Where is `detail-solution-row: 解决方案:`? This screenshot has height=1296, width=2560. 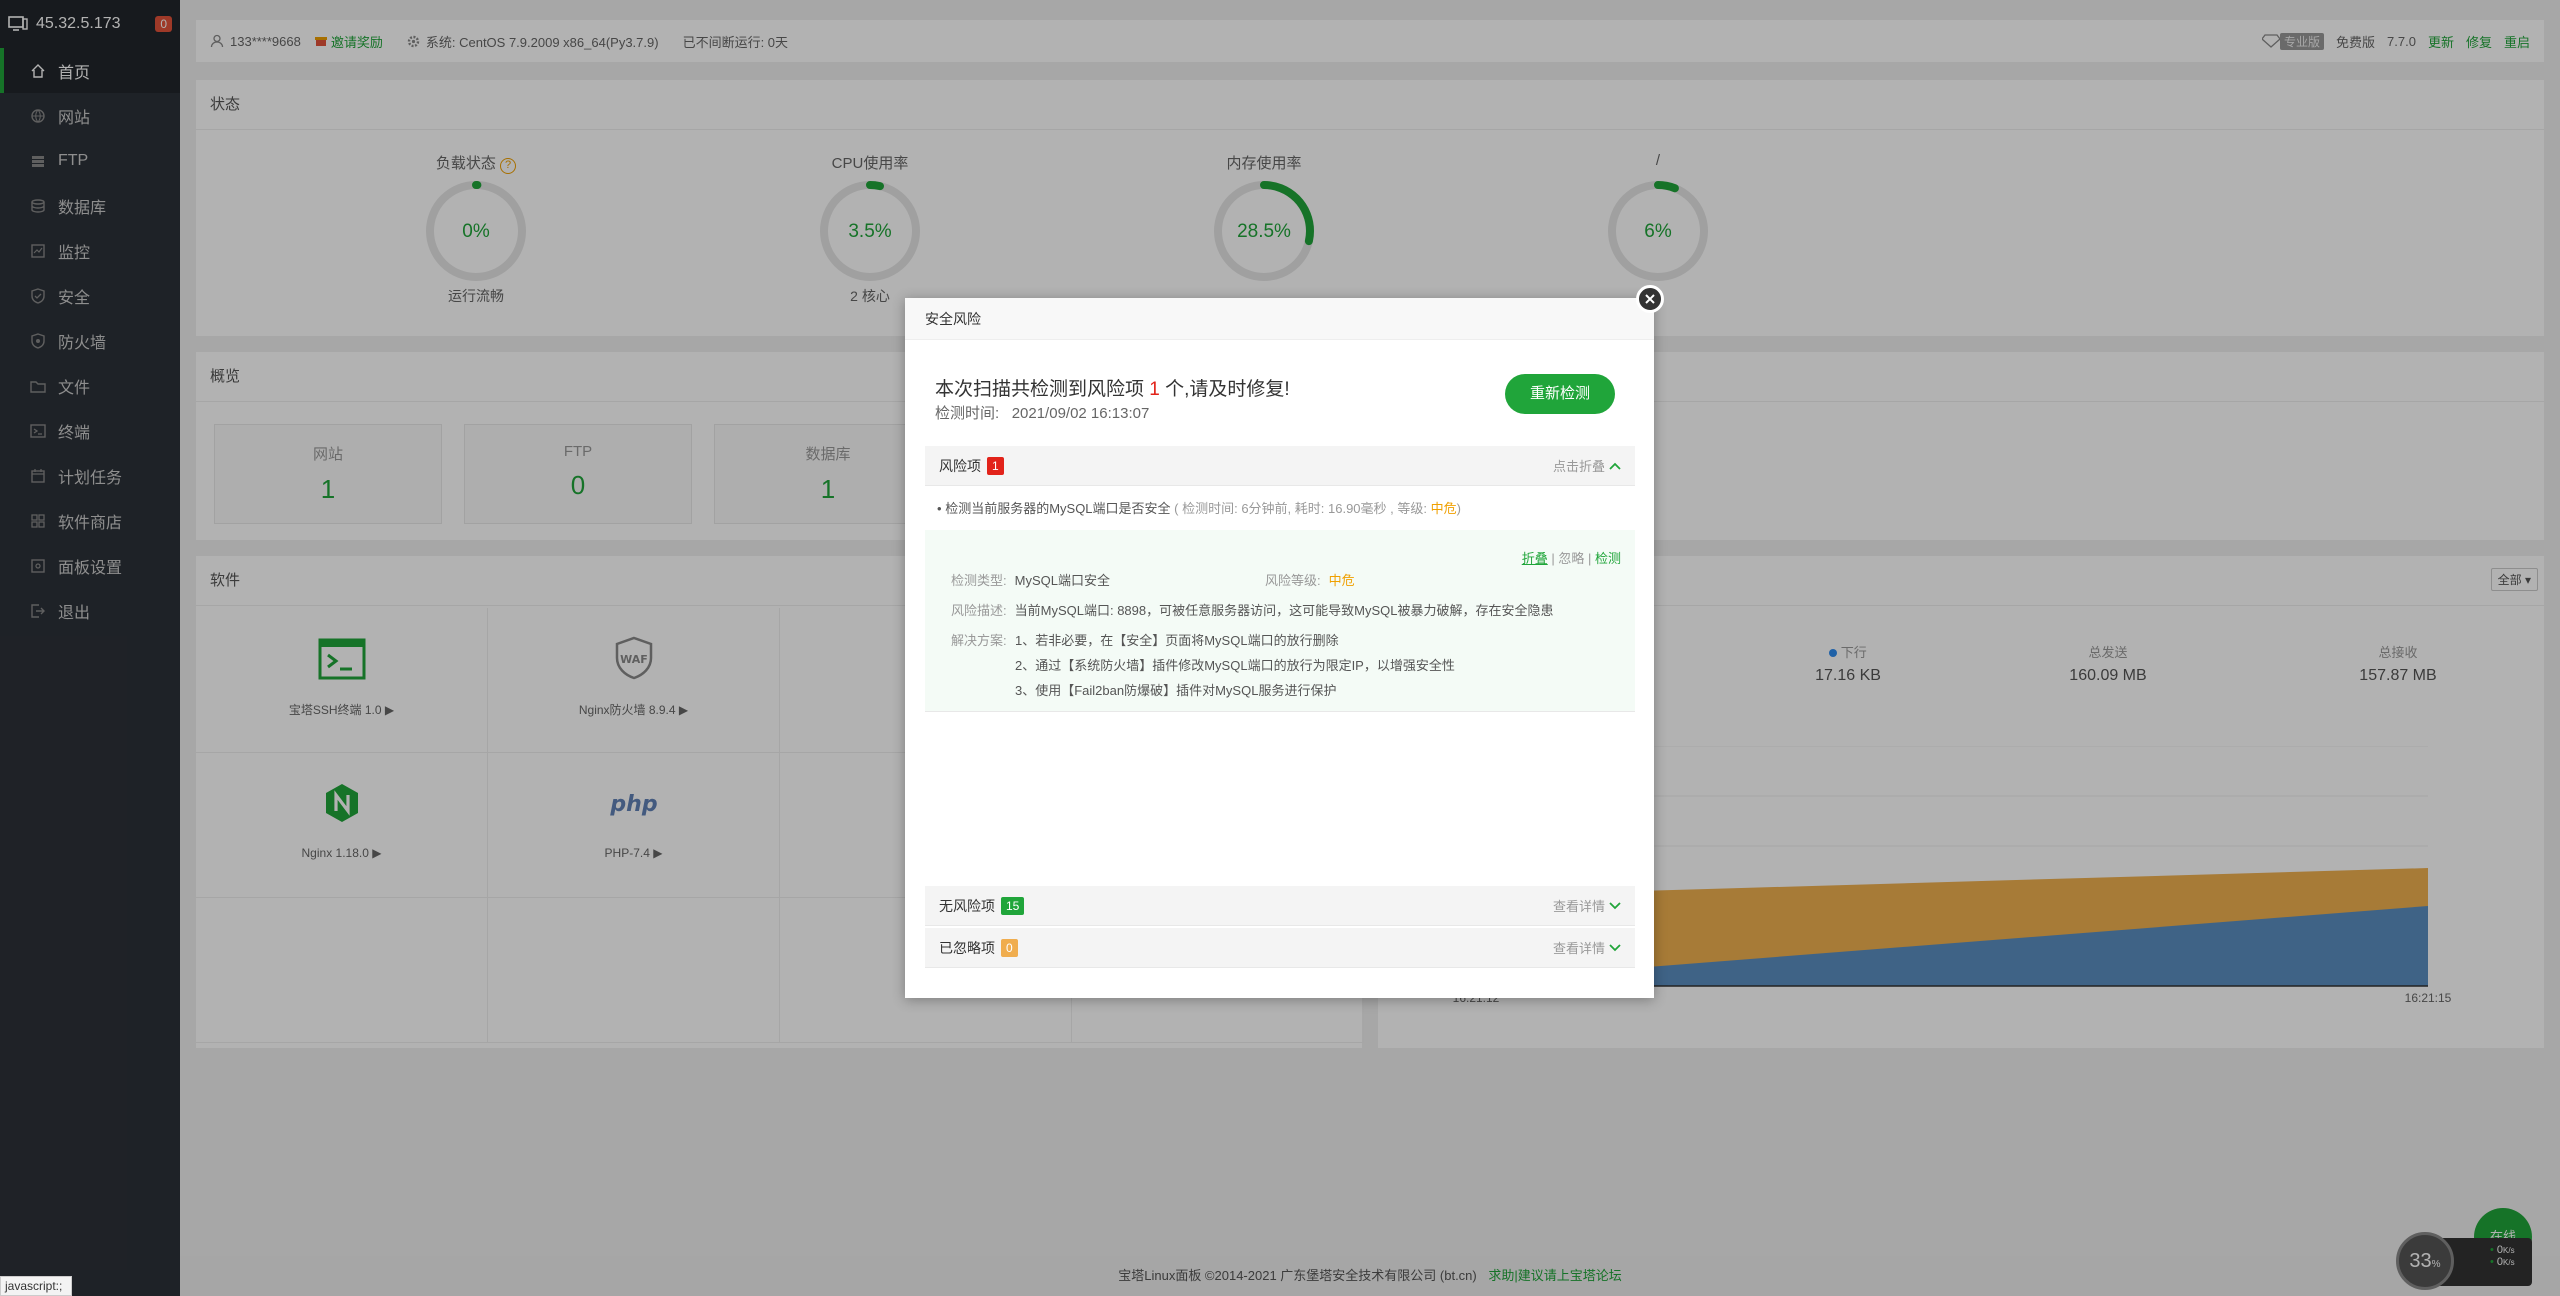 detail-solution-row: 解决方案: is located at coordinates (983, 639).